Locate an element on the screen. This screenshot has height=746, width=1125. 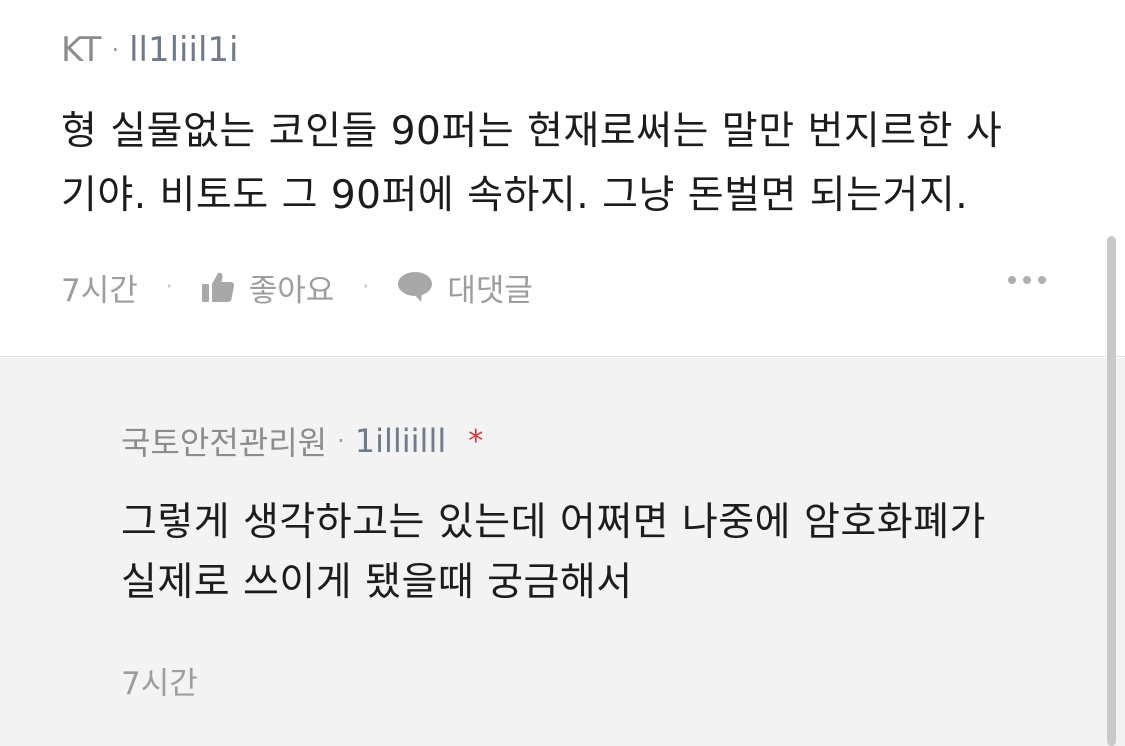
reply-button: 대댓글 is located at coordinates (465, 287).